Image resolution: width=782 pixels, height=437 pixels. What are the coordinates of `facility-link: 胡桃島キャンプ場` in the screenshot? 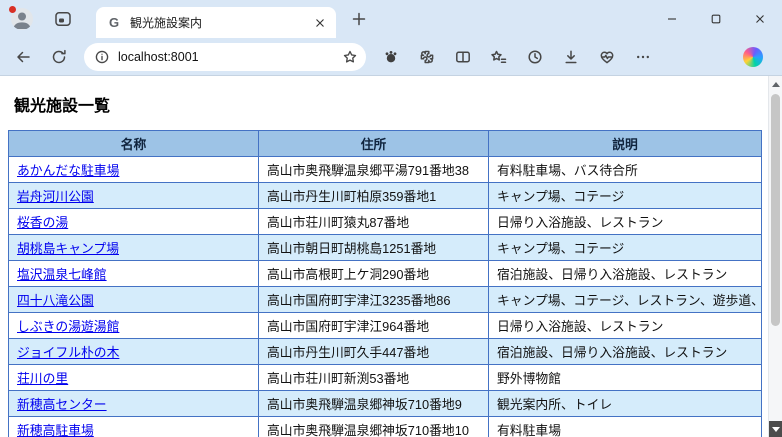 It's located at (68, 248).